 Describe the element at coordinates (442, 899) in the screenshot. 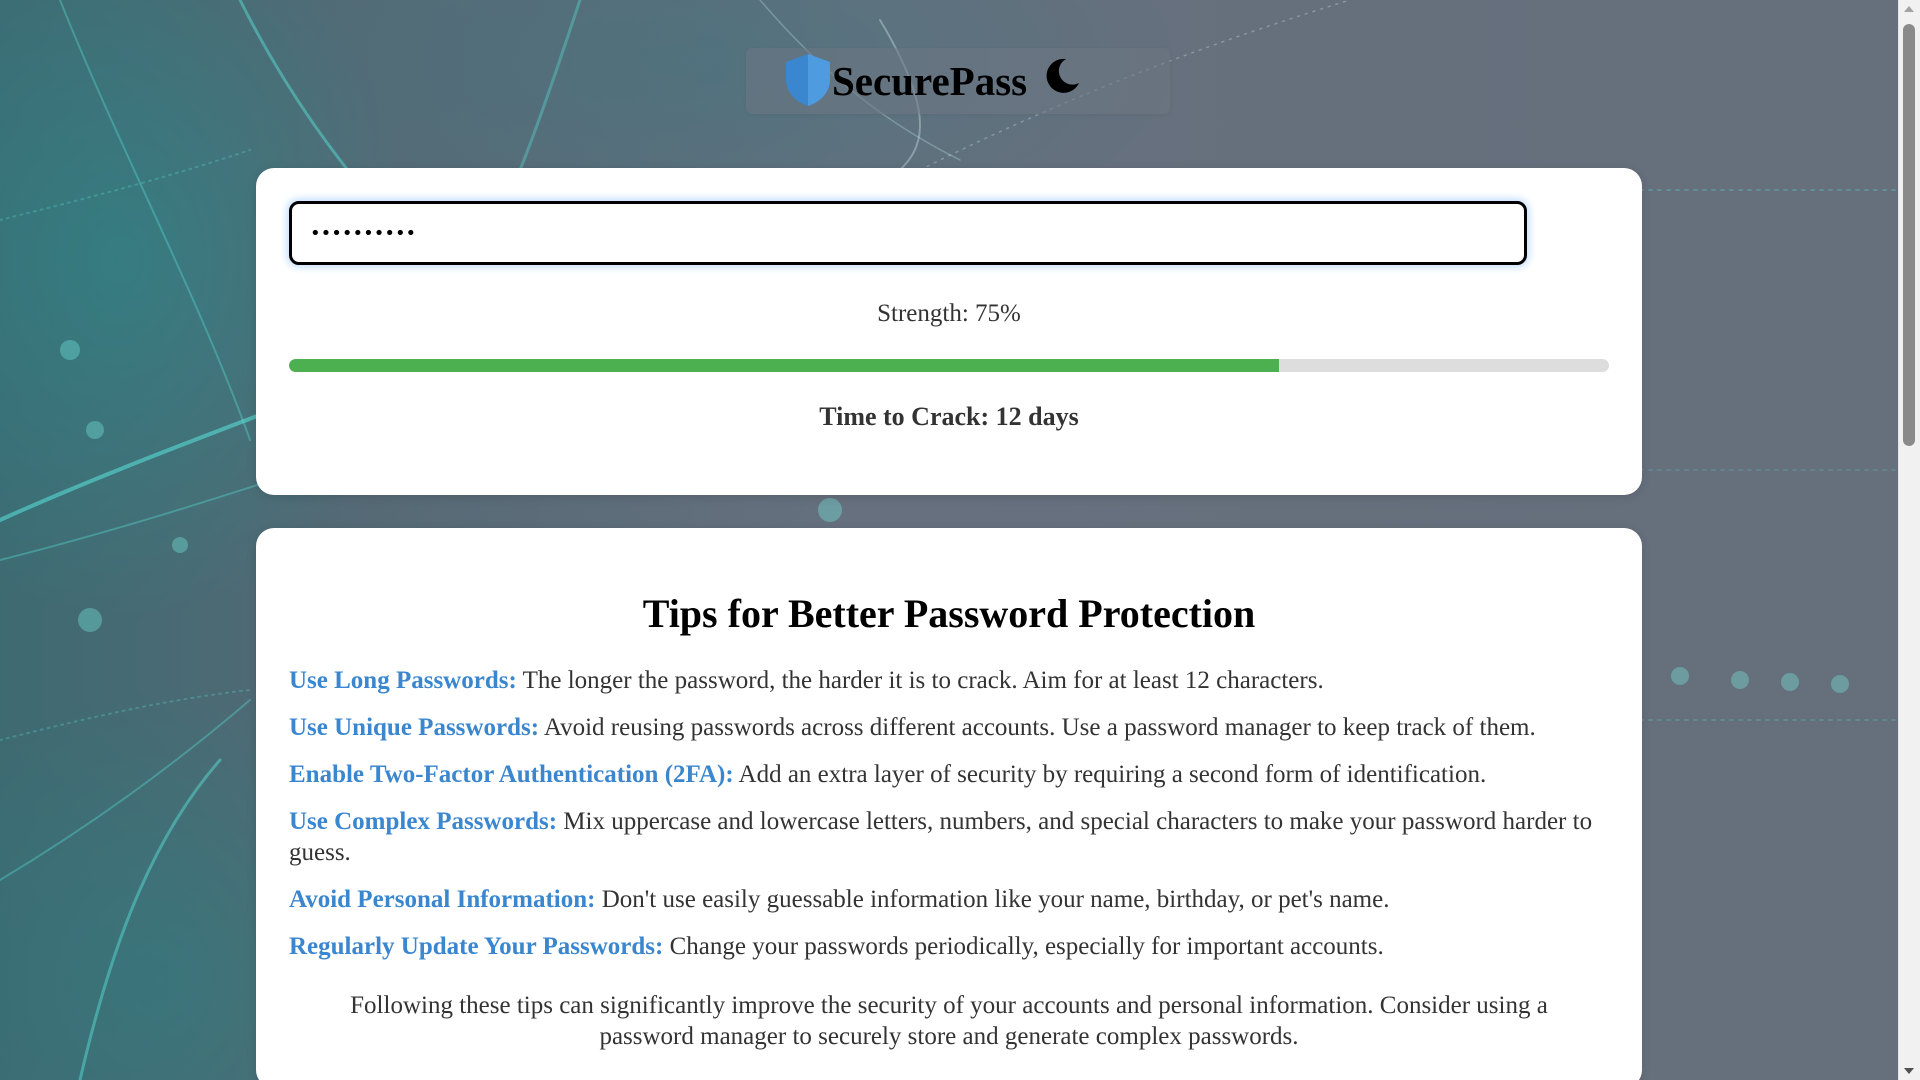

I see `tip-title: Avoid Personal Information:` at that location.